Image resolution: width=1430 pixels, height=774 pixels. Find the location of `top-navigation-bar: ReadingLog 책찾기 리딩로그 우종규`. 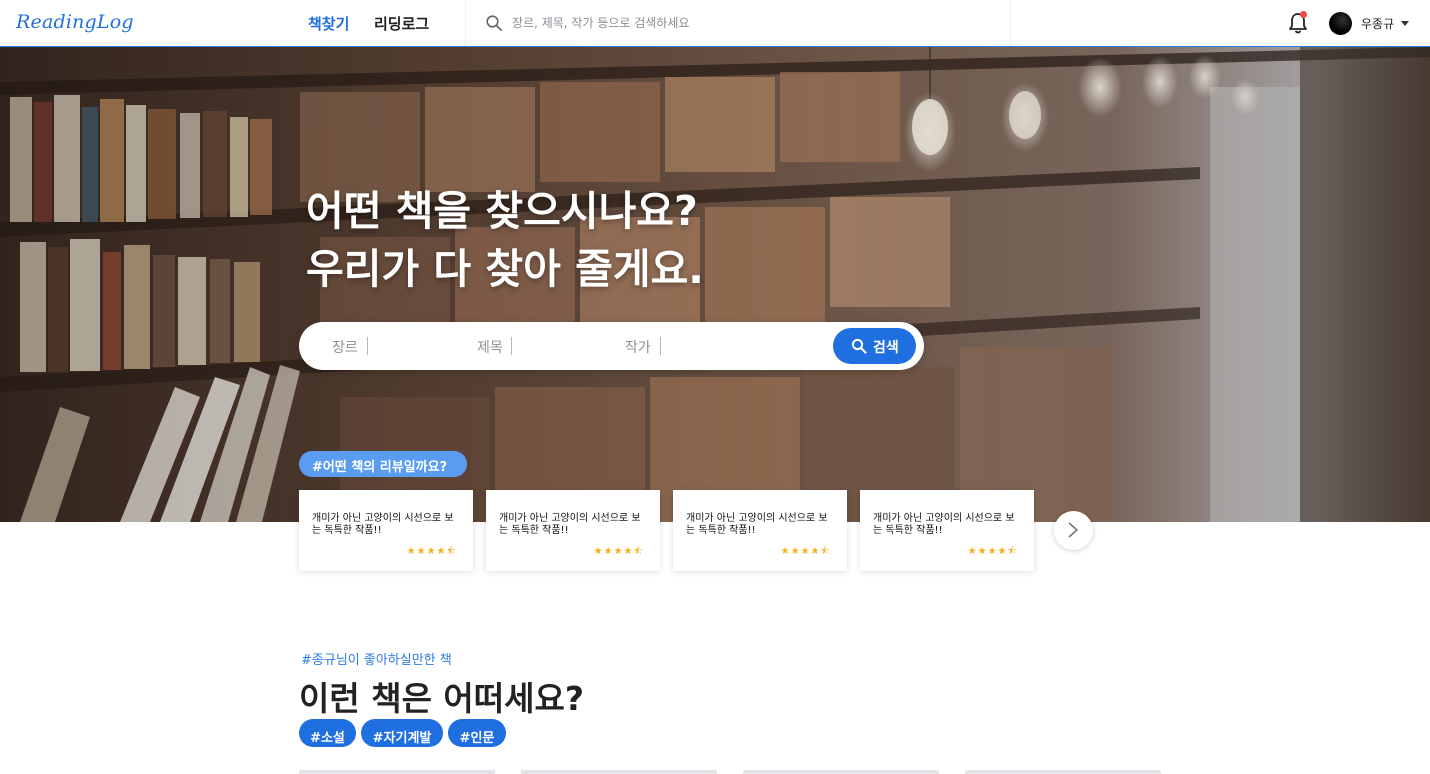

top-navigation-bar: ReadingLog 책찾기 리딩로그 우종규 is located at coordinates (715, 23).